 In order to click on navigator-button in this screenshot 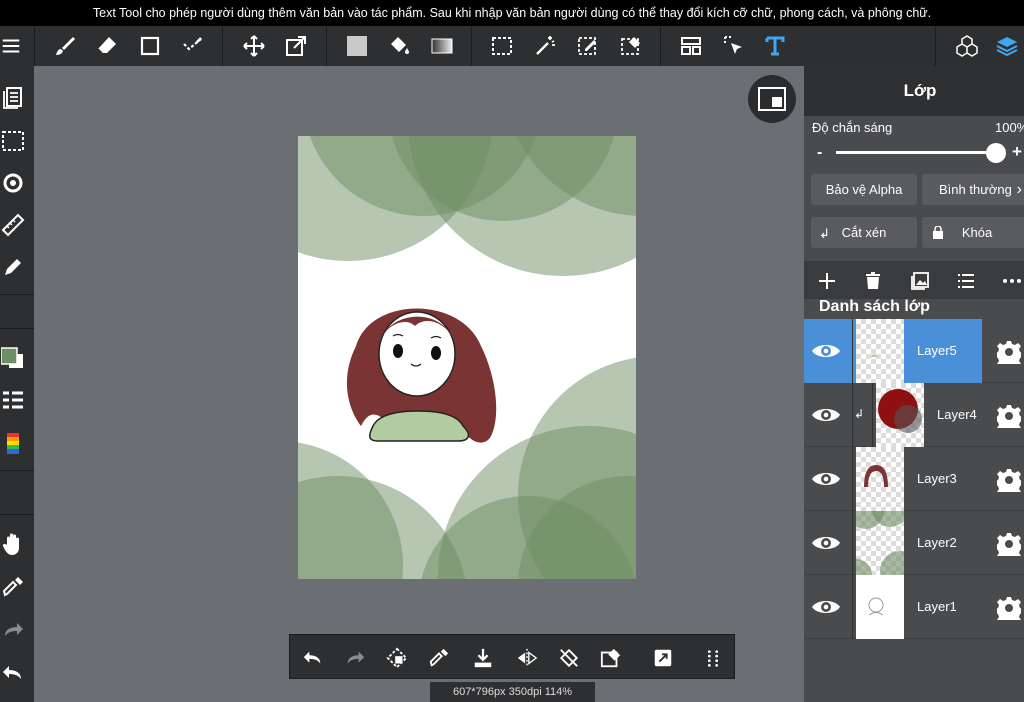, I will do `click(772, 99)`.